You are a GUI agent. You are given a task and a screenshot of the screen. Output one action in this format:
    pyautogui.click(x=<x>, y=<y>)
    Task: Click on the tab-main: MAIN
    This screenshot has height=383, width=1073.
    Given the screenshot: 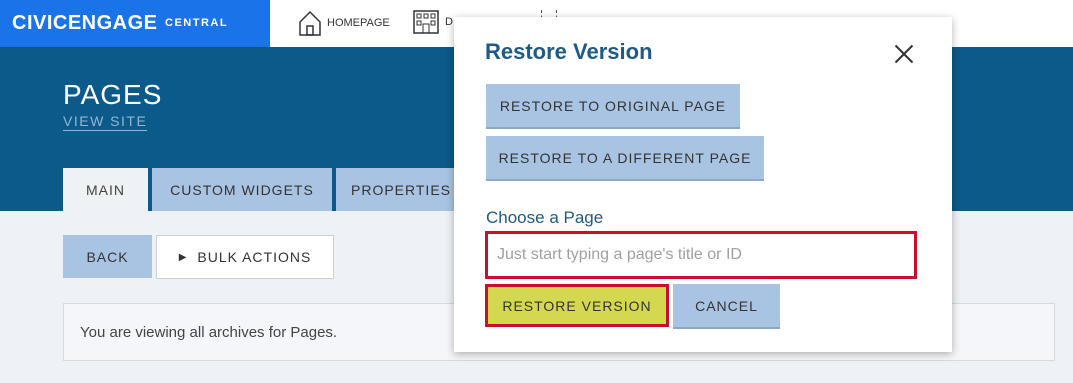 What is the action you would take?
    pyautogui.click(x=105, y=189)
    